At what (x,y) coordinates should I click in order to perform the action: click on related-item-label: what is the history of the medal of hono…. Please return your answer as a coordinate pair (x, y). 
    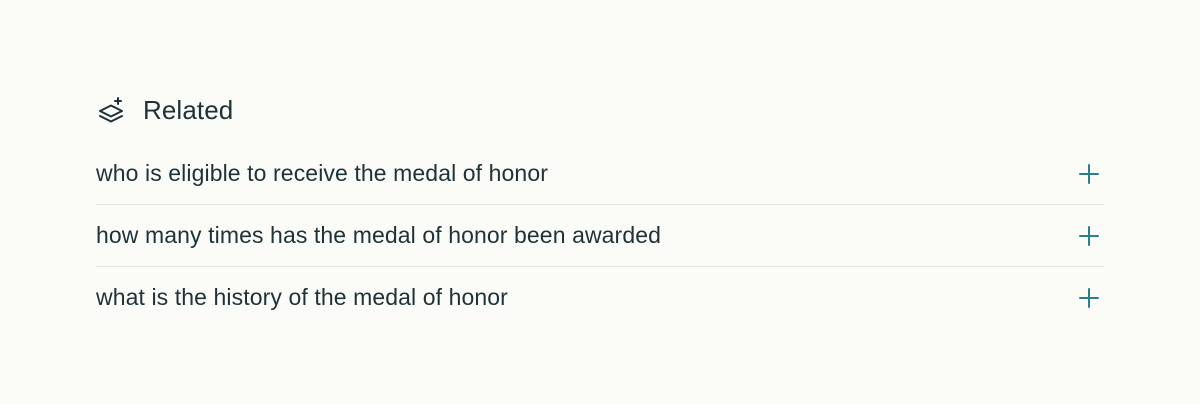
    Looking at the image, I should click on (302, 297).